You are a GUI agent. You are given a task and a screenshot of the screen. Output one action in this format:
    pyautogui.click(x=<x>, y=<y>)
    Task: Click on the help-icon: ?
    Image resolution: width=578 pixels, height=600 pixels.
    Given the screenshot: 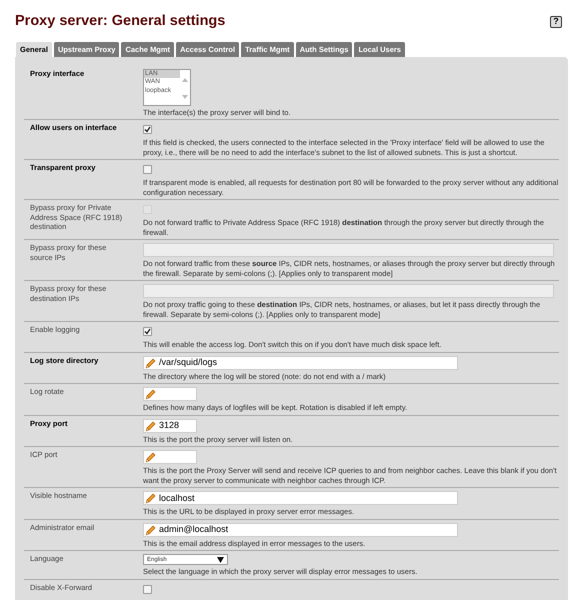 What is the action you would take?
    pyautogui.click(x=556, y=22)
    